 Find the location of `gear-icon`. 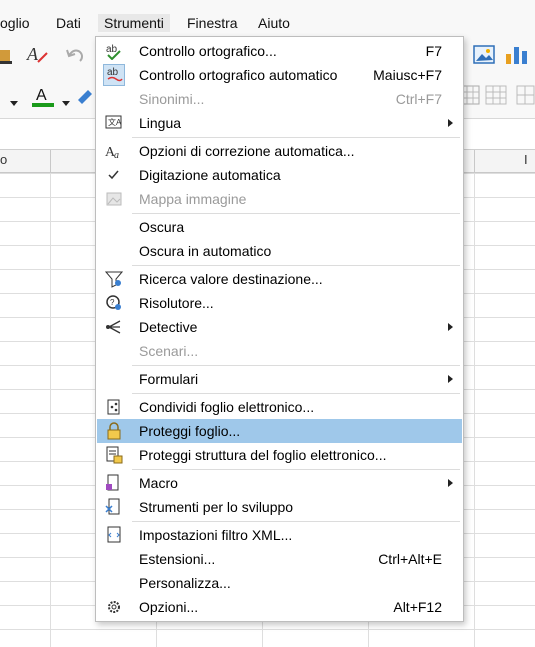

gear-icon is located at coordinates (114, 607).